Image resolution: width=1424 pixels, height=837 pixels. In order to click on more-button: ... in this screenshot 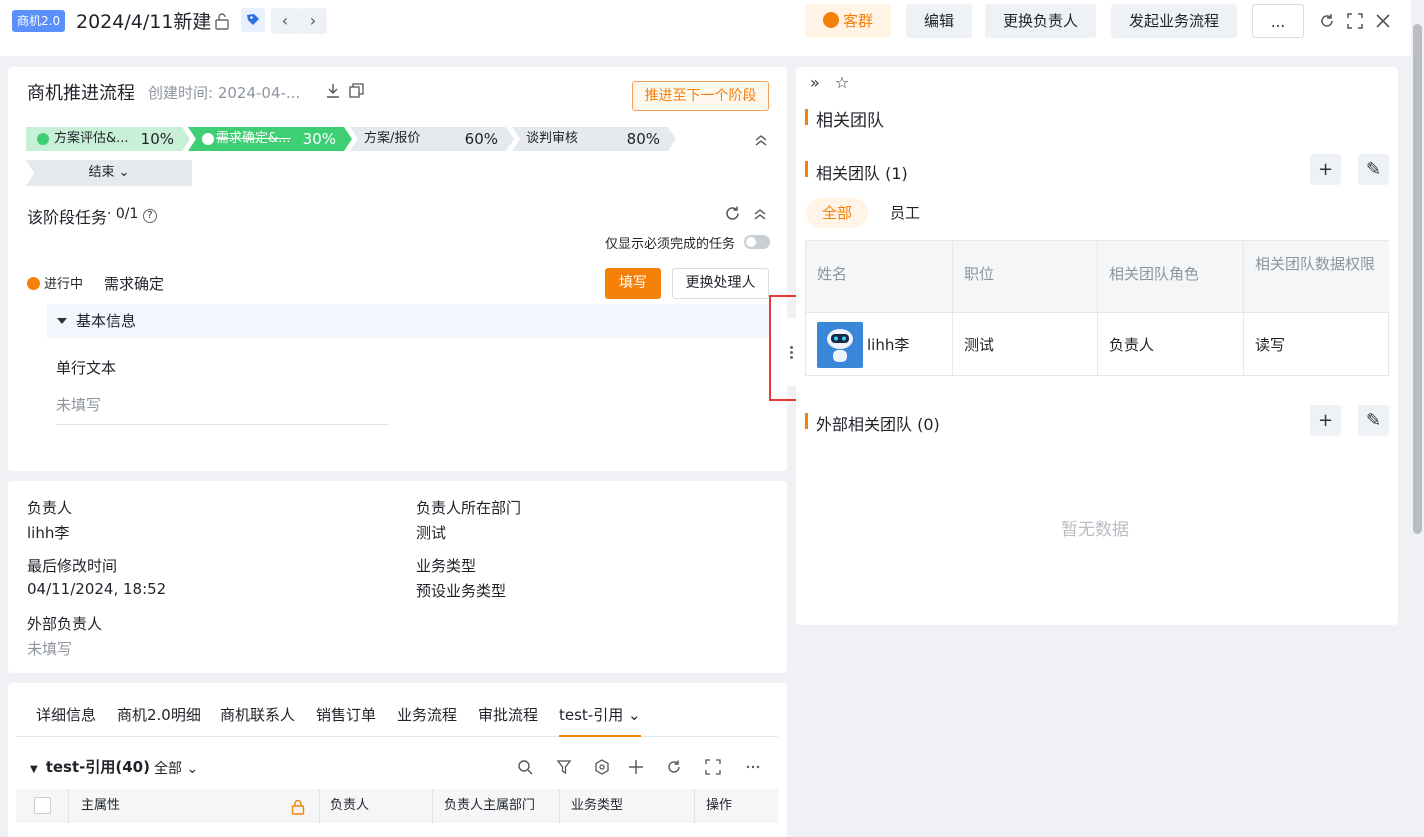, I will do `click(1278, 21)`.